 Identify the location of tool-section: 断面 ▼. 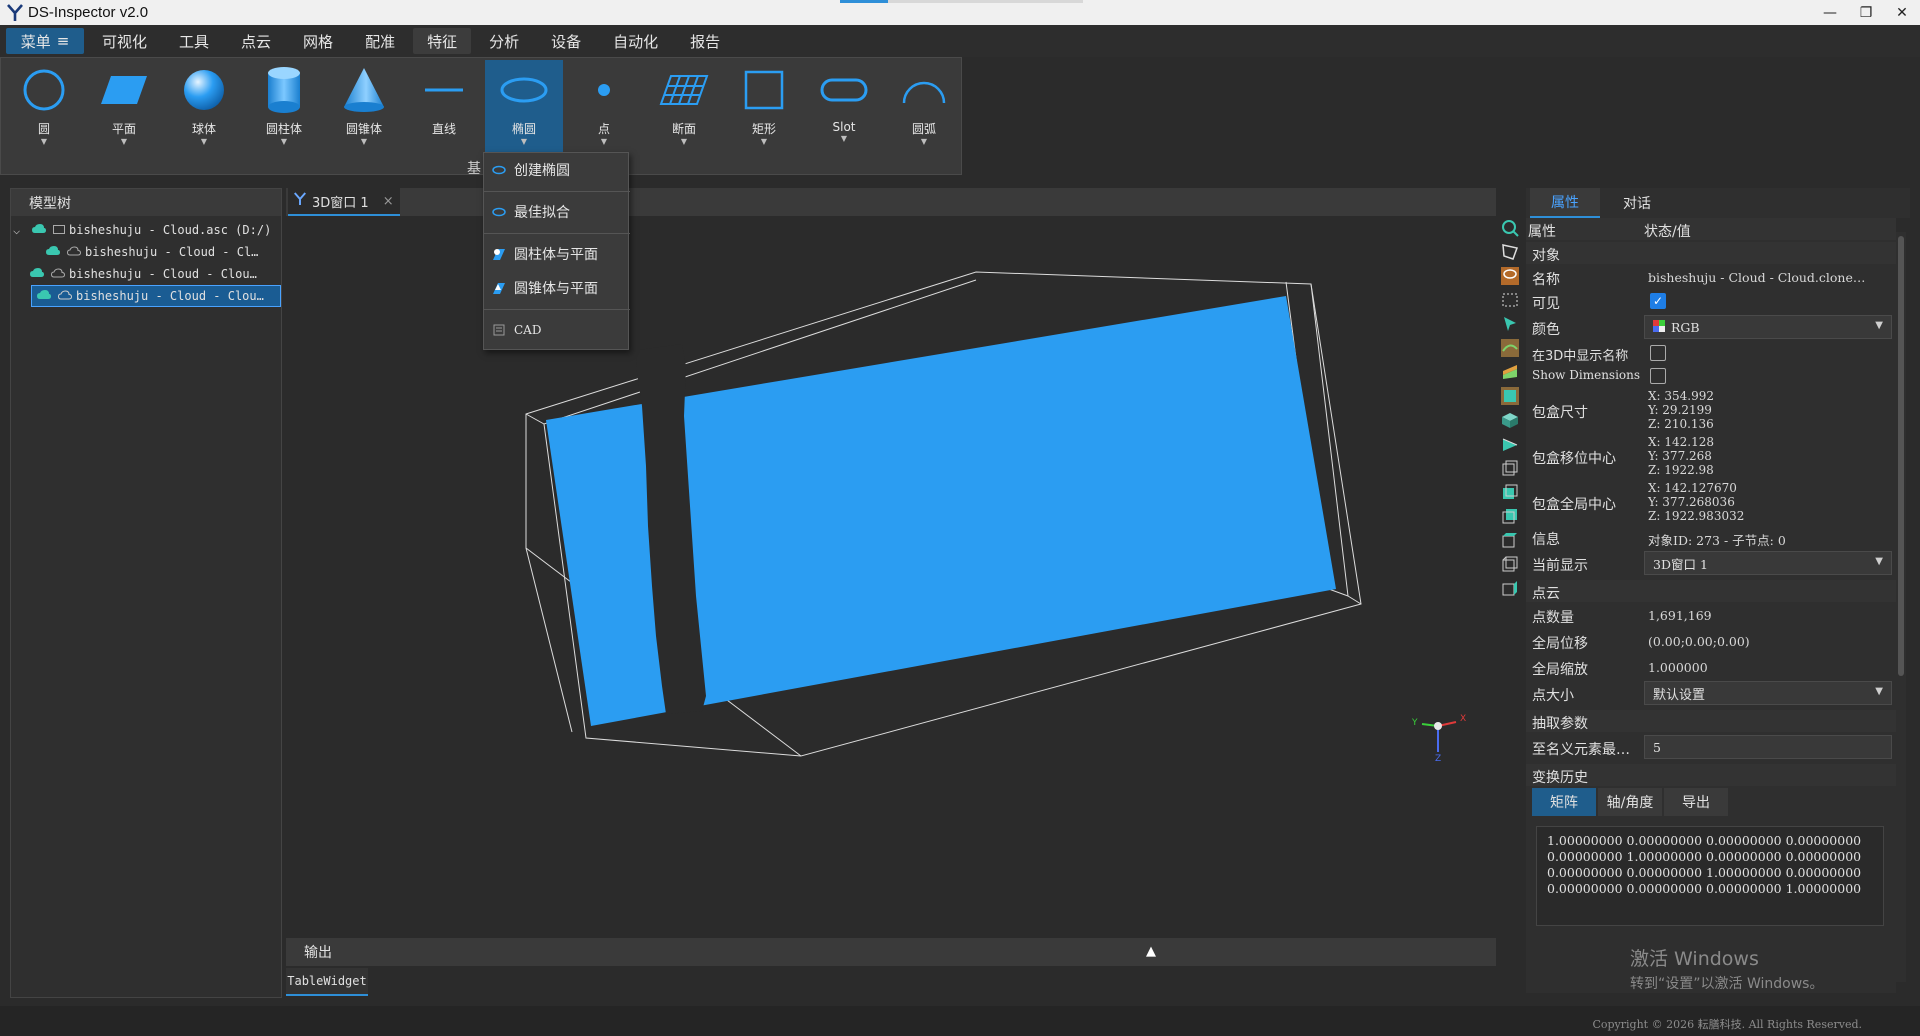
(684, 106).